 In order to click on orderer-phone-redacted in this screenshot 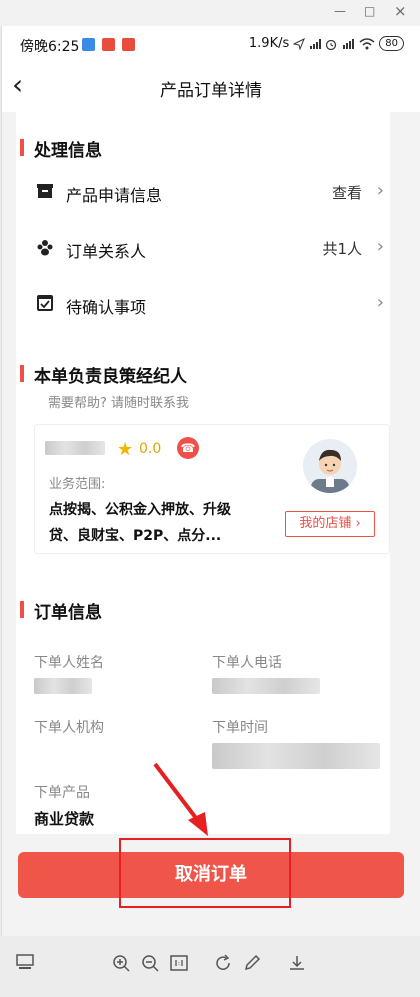, I will do `click(266, 686)`.